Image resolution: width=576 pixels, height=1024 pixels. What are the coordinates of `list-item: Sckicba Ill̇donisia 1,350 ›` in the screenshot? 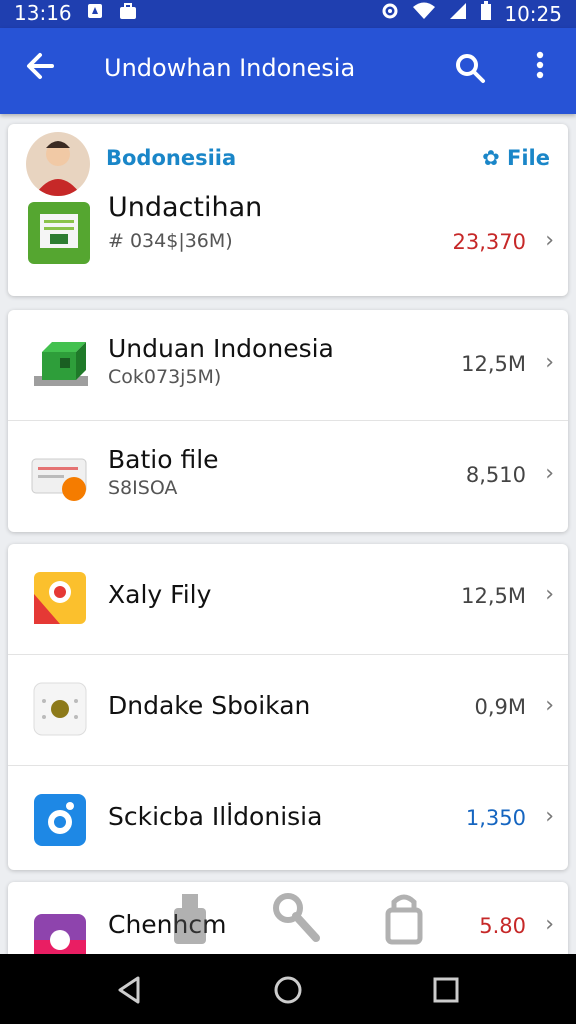 It's located at (288, 818).